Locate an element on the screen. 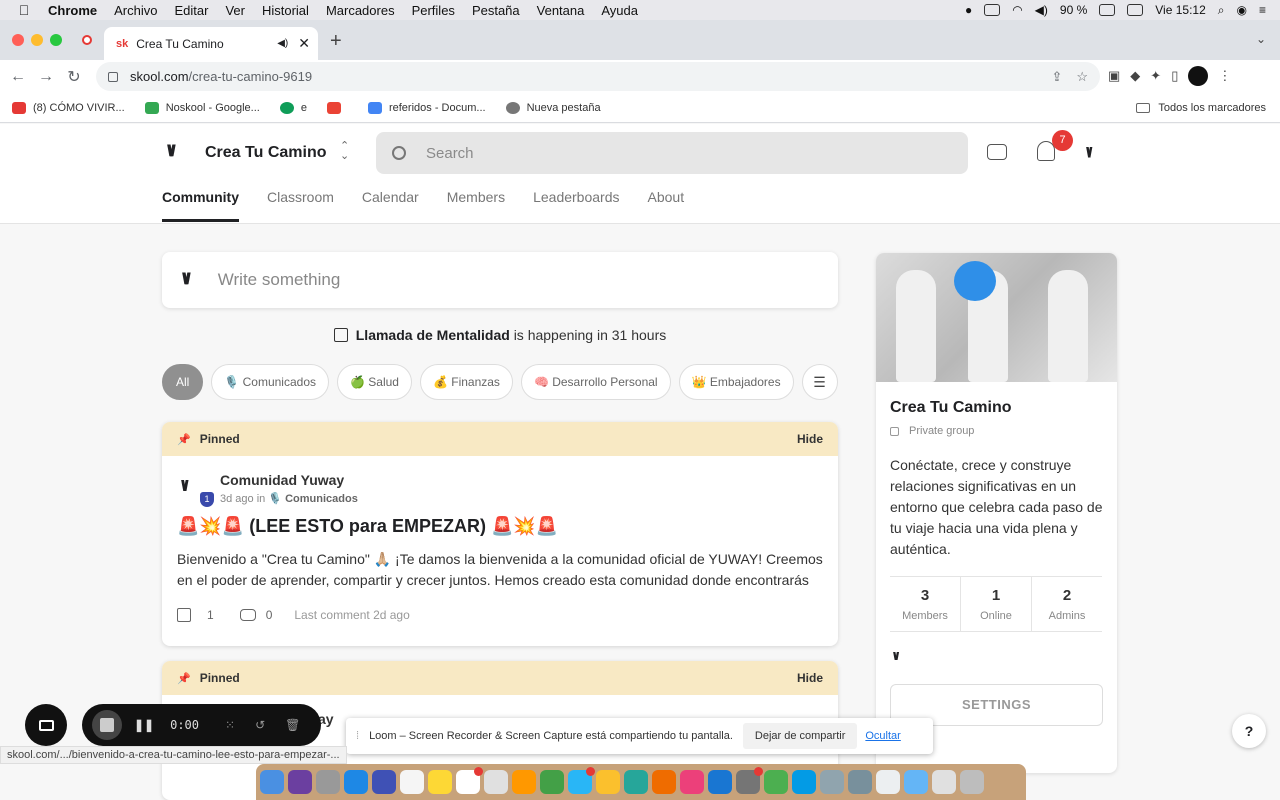 This screenshot has height=800, width=1280. clock: Vie 15:12 is located at coordinates (1180, 10).